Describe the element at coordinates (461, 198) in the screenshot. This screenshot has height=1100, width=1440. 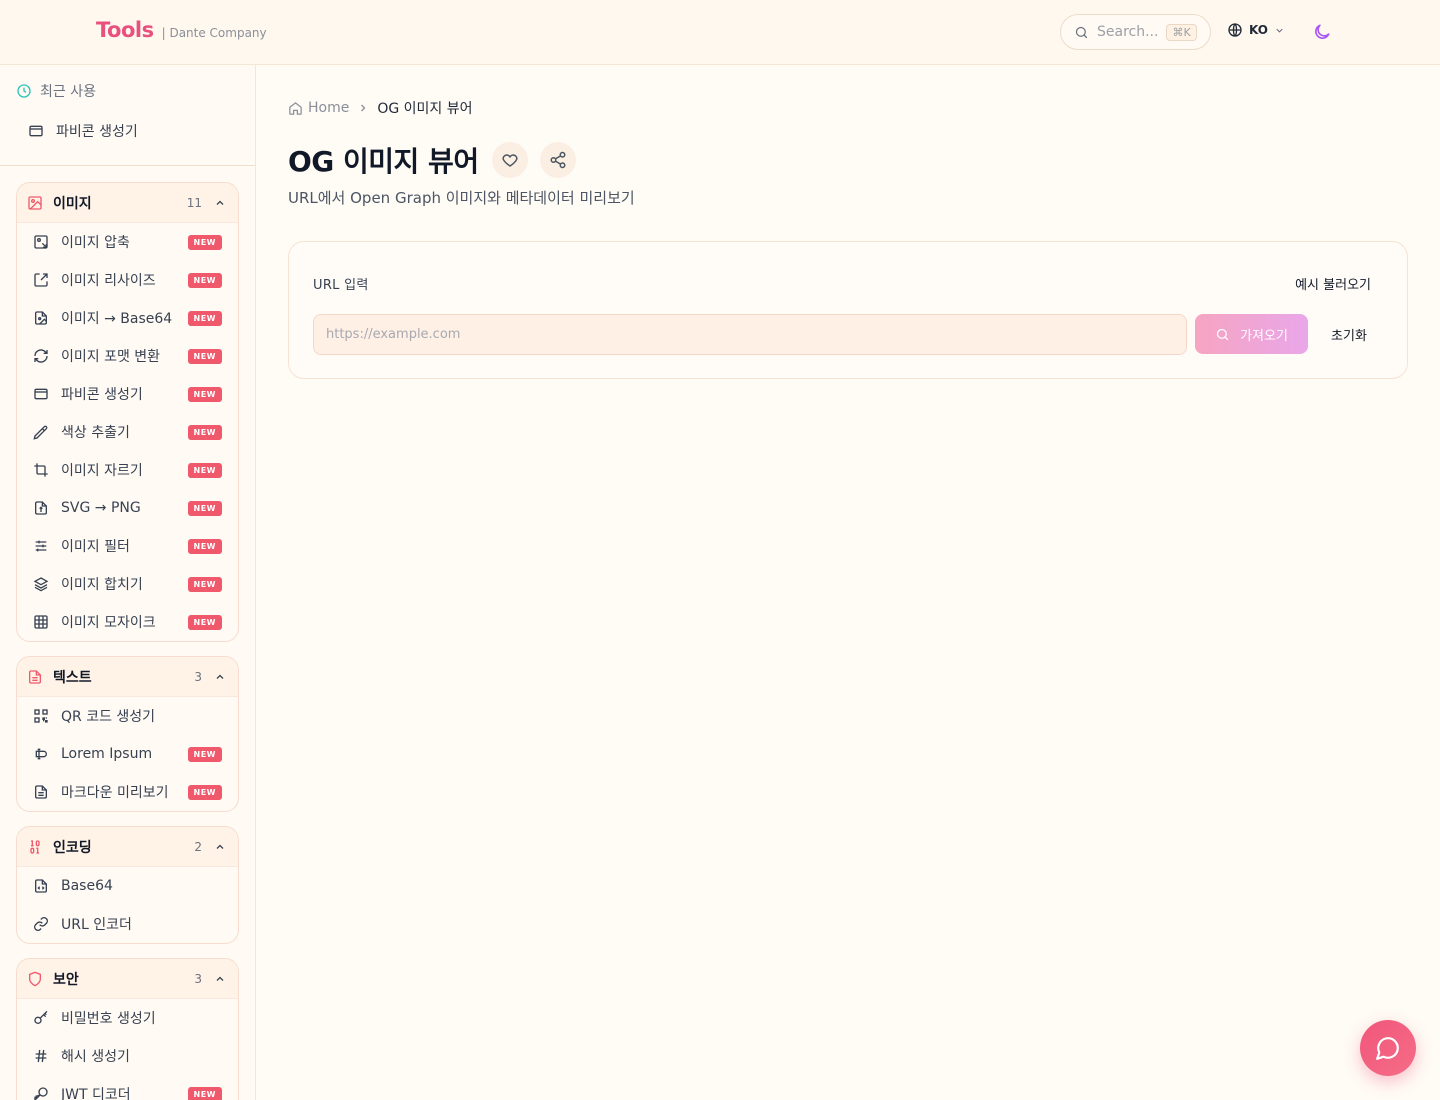
I see `page-subtitle: URL에서 Open Graph 이미지와 메타데이터 미리보기` at that location.